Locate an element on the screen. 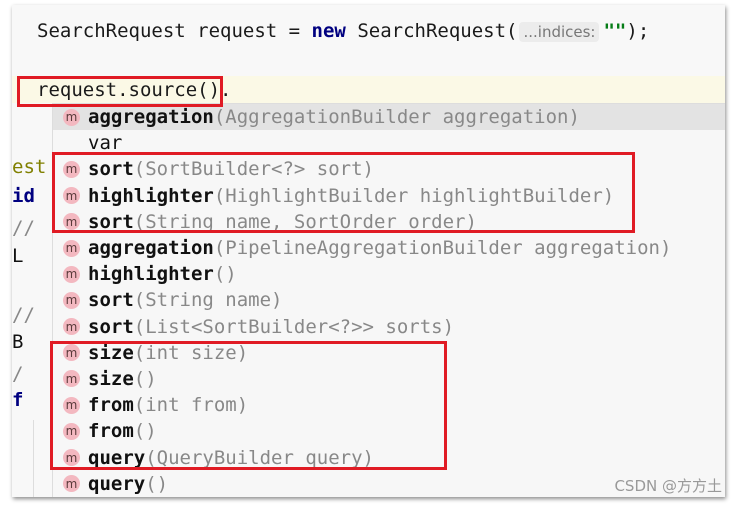 The height and width of the screenshot is (506, 732). watermark: CSDN @方方土 is located at coordinates (668, 486).